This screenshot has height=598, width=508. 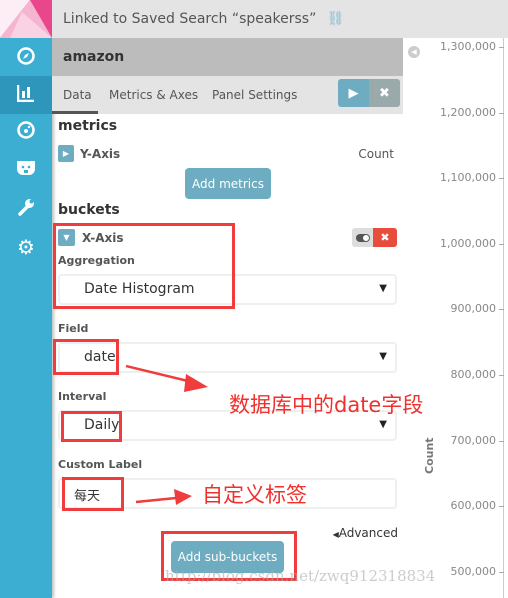 I want to click on annotation-field-note: 数据库中的date字段, so click(x=326, y=405).